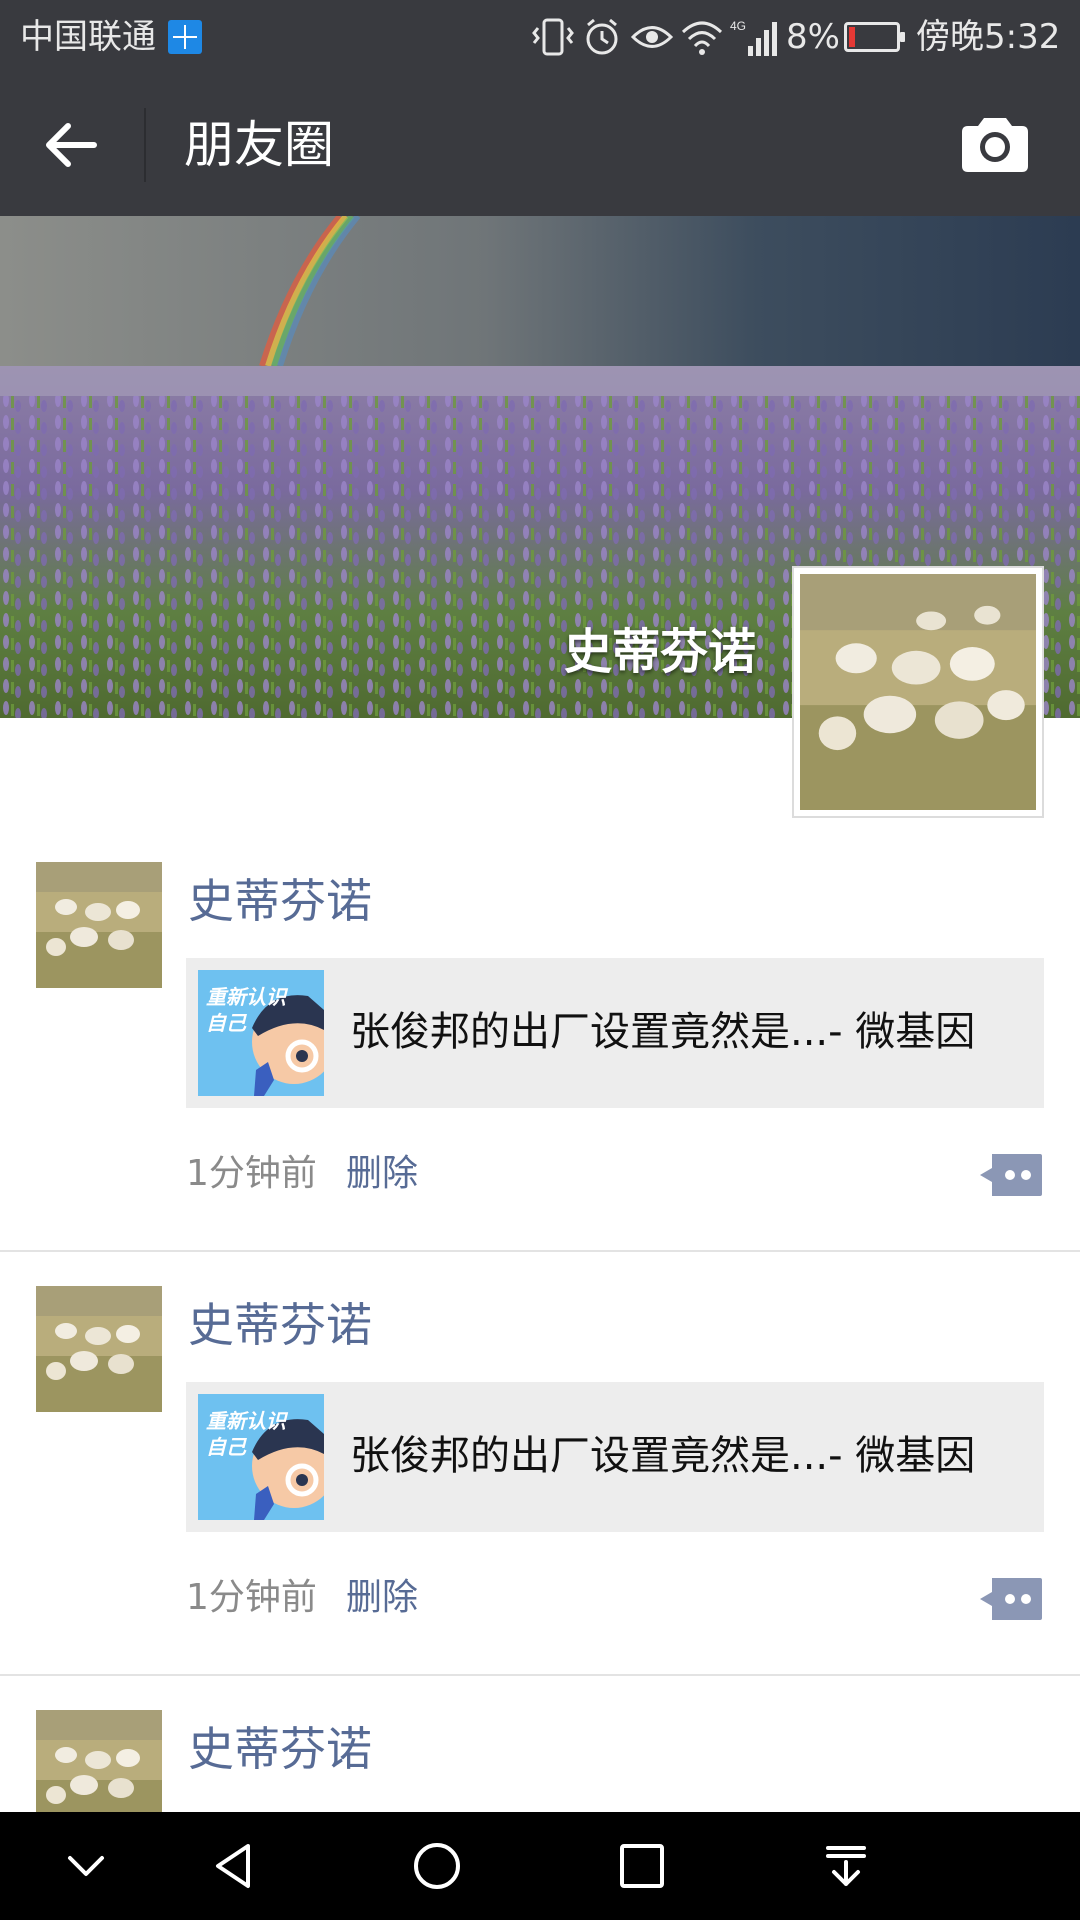 The height and width of the screenshot is (1920, 1080). Describe the element at coordinates (813, 37) in the screenshot. I see `battery-percent: 8%` at that location.